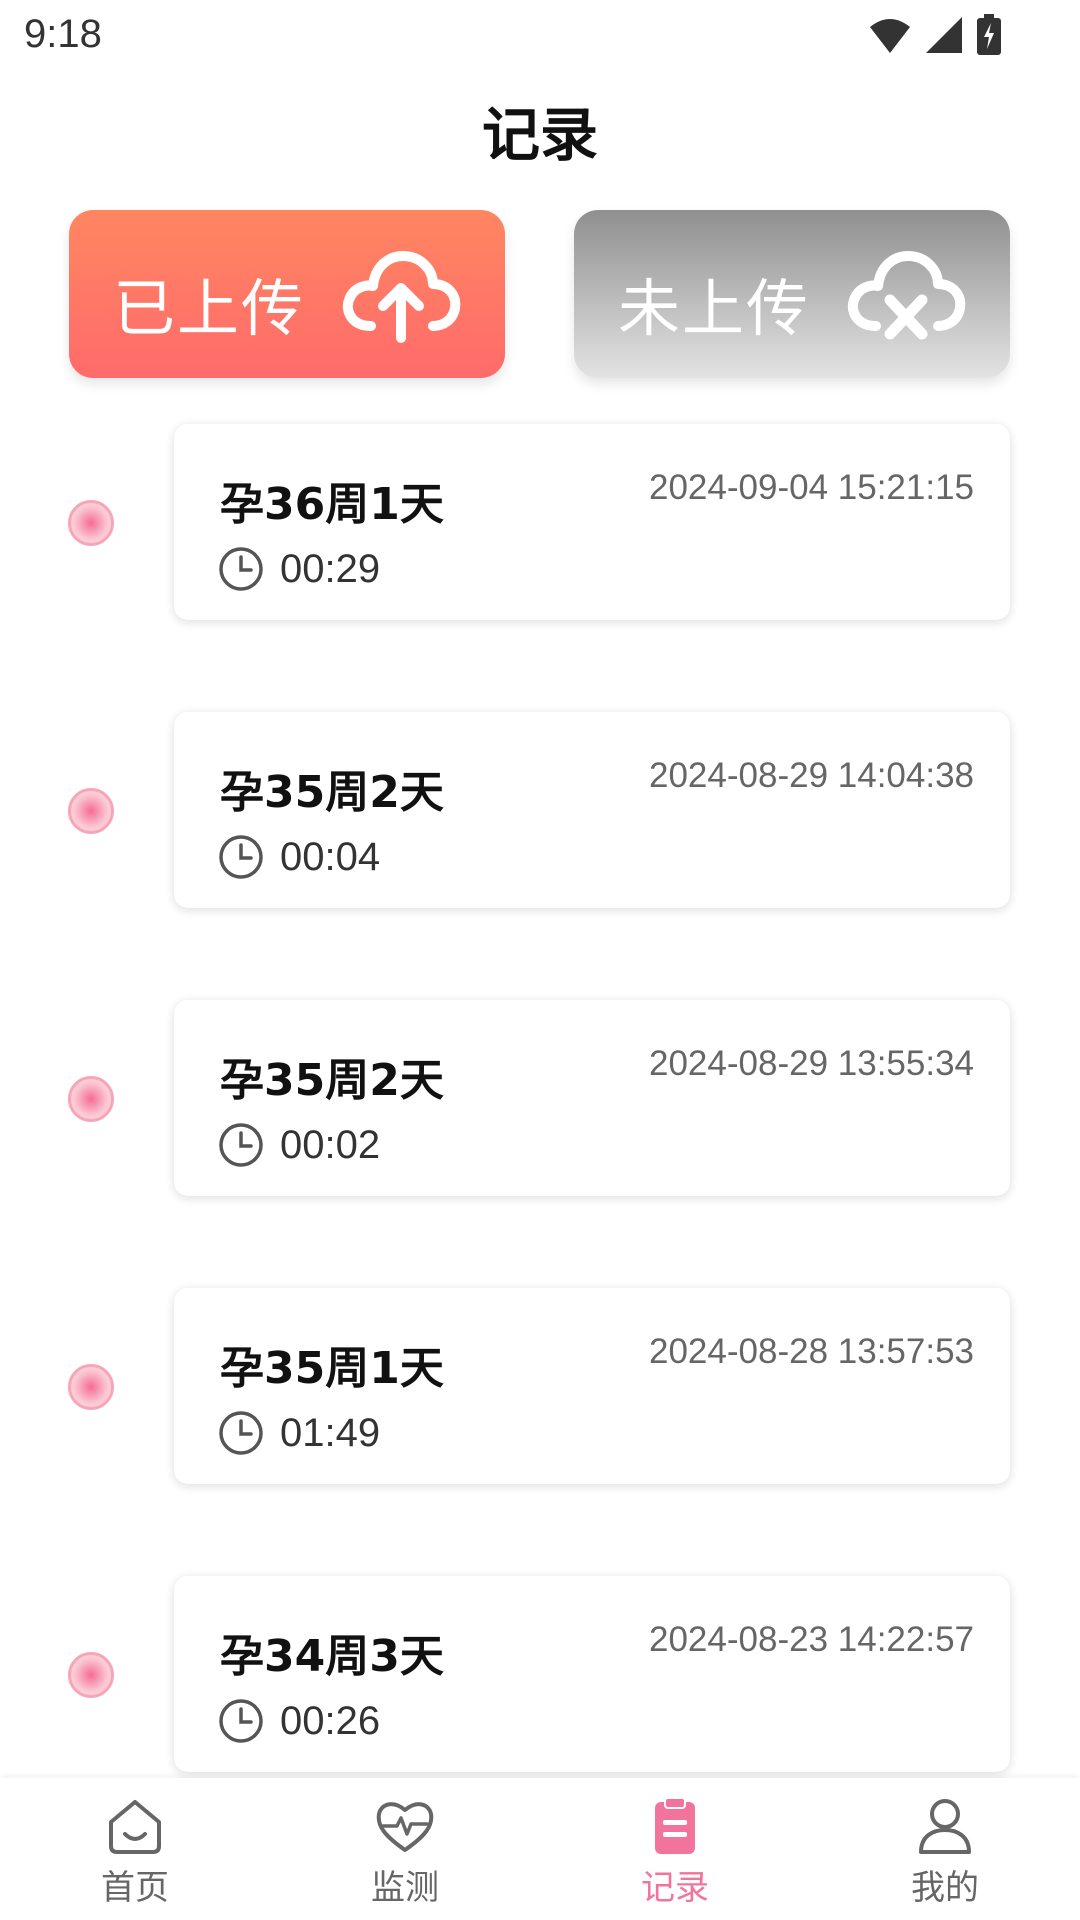 The image size is (1080, 1920). I want to click on heart-monitor-icon, so click(405, 1827).